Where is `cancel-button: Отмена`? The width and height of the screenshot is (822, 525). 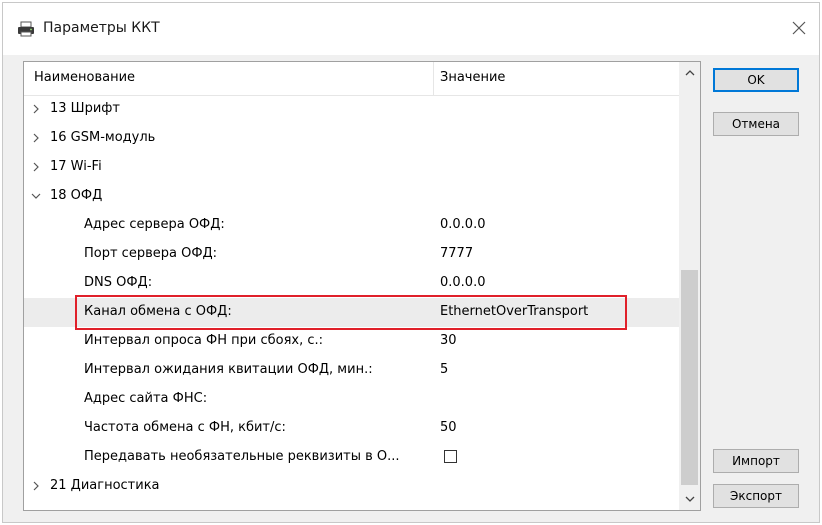 cancel-button: Отмена is located at coordinates (756, 124).